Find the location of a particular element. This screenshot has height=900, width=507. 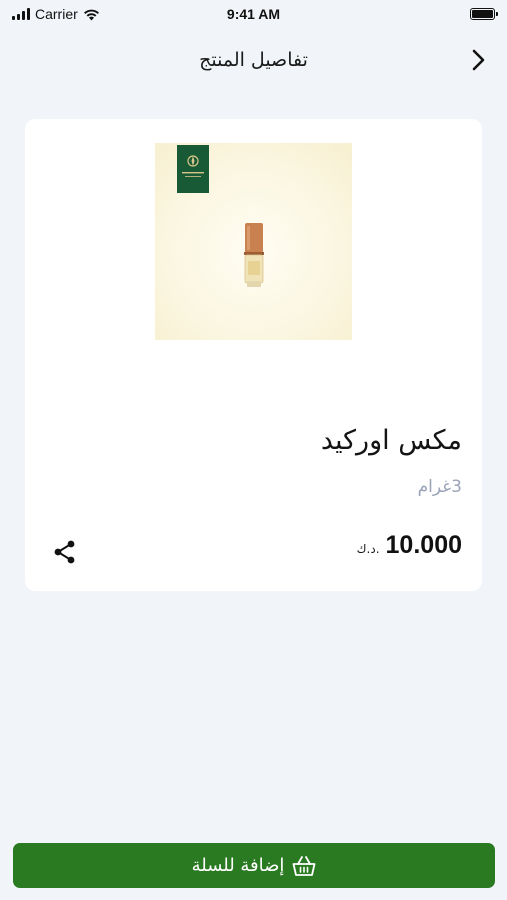

page-title: تفاصيل المنتج is located at coordinates (253, 60).